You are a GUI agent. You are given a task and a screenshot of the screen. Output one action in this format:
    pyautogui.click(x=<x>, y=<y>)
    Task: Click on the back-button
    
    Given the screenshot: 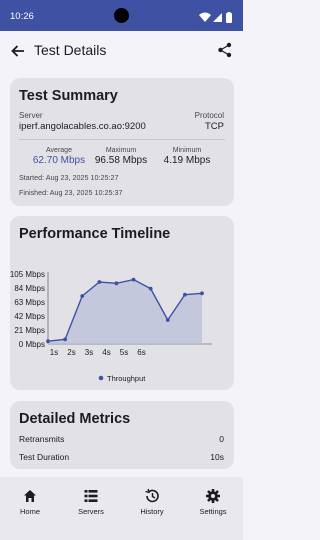 What is the action you would take?
    pyautogui.click(x=18, y=51)
    